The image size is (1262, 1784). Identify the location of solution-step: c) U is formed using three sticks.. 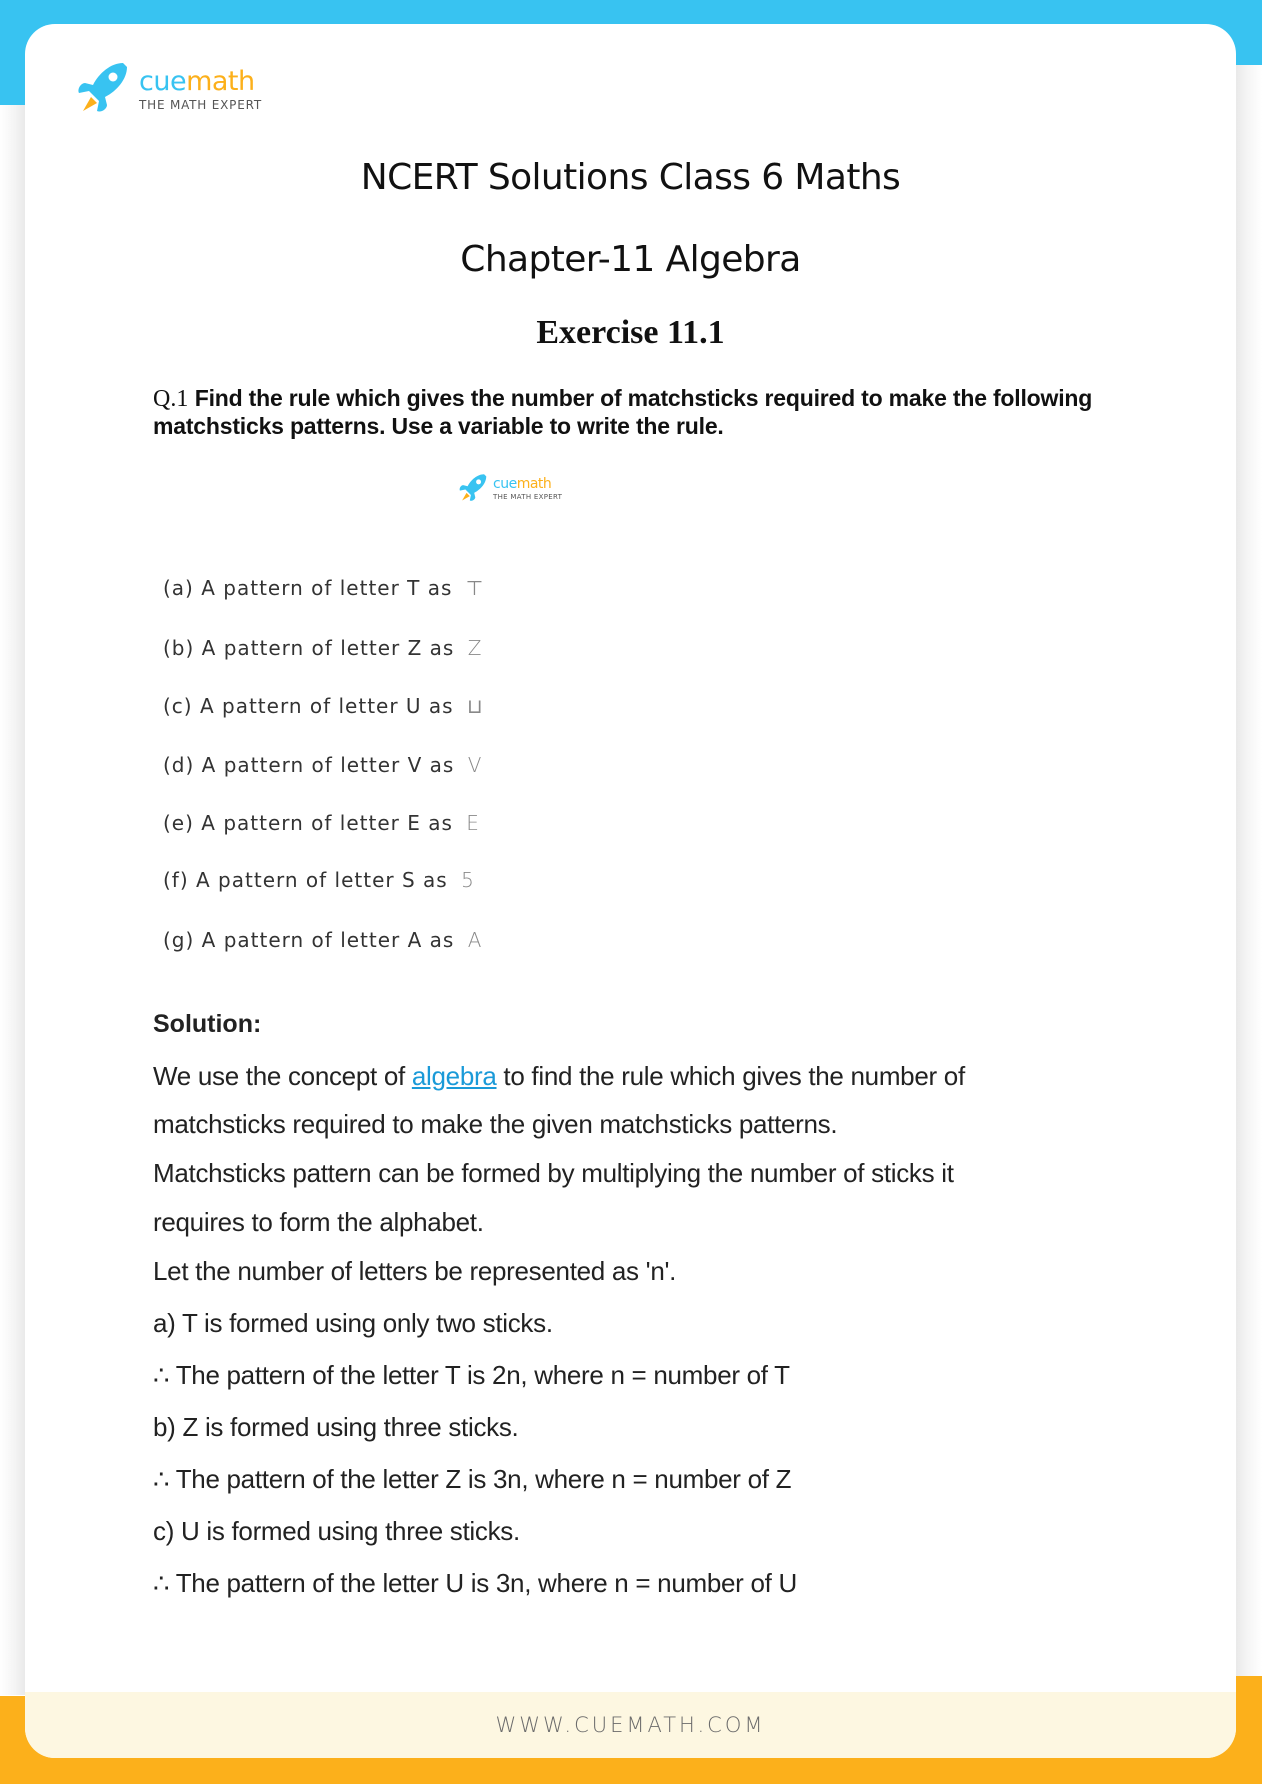
(336, 1531).